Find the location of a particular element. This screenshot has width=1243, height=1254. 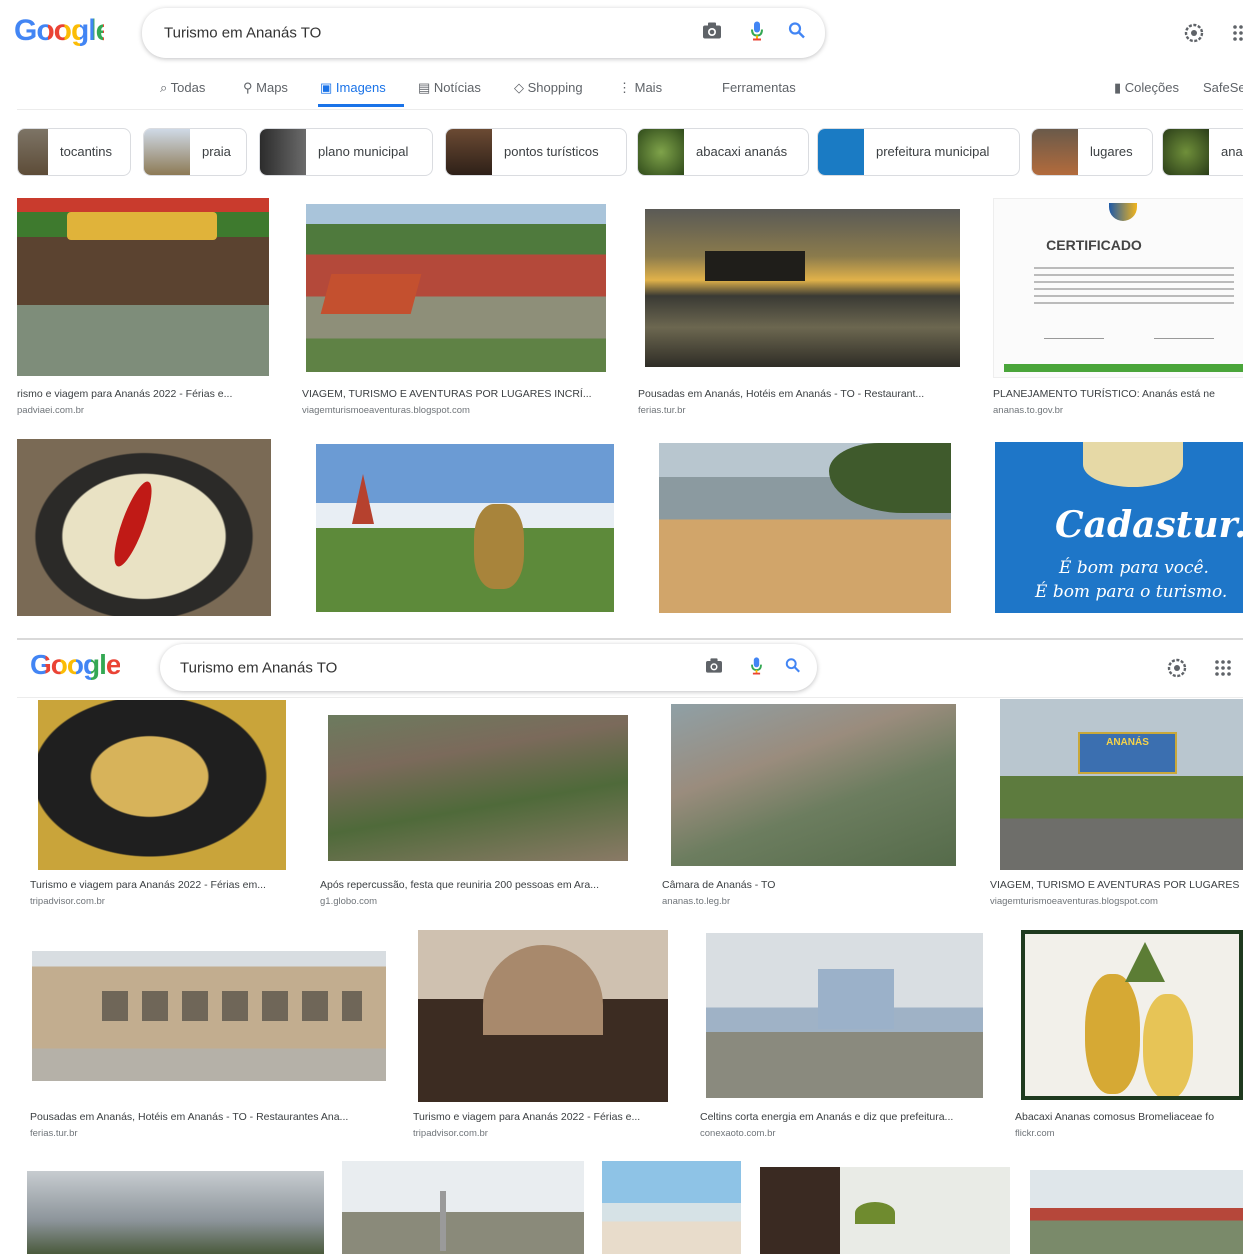

result-image-food-plate is located at coordinates (162, 785).